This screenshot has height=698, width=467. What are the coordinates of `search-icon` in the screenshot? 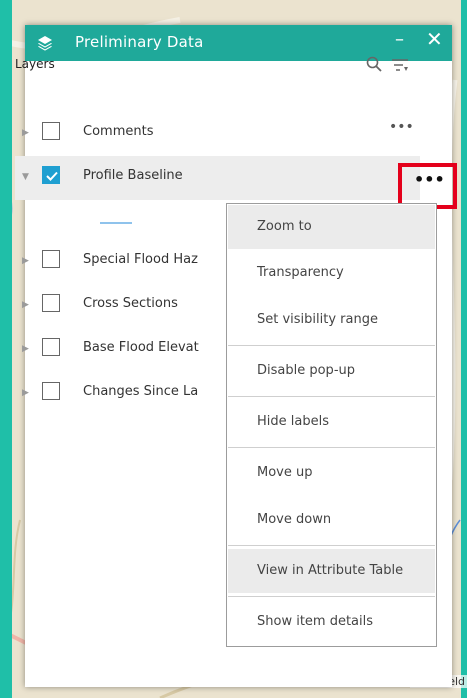 It's located at (374, 64).